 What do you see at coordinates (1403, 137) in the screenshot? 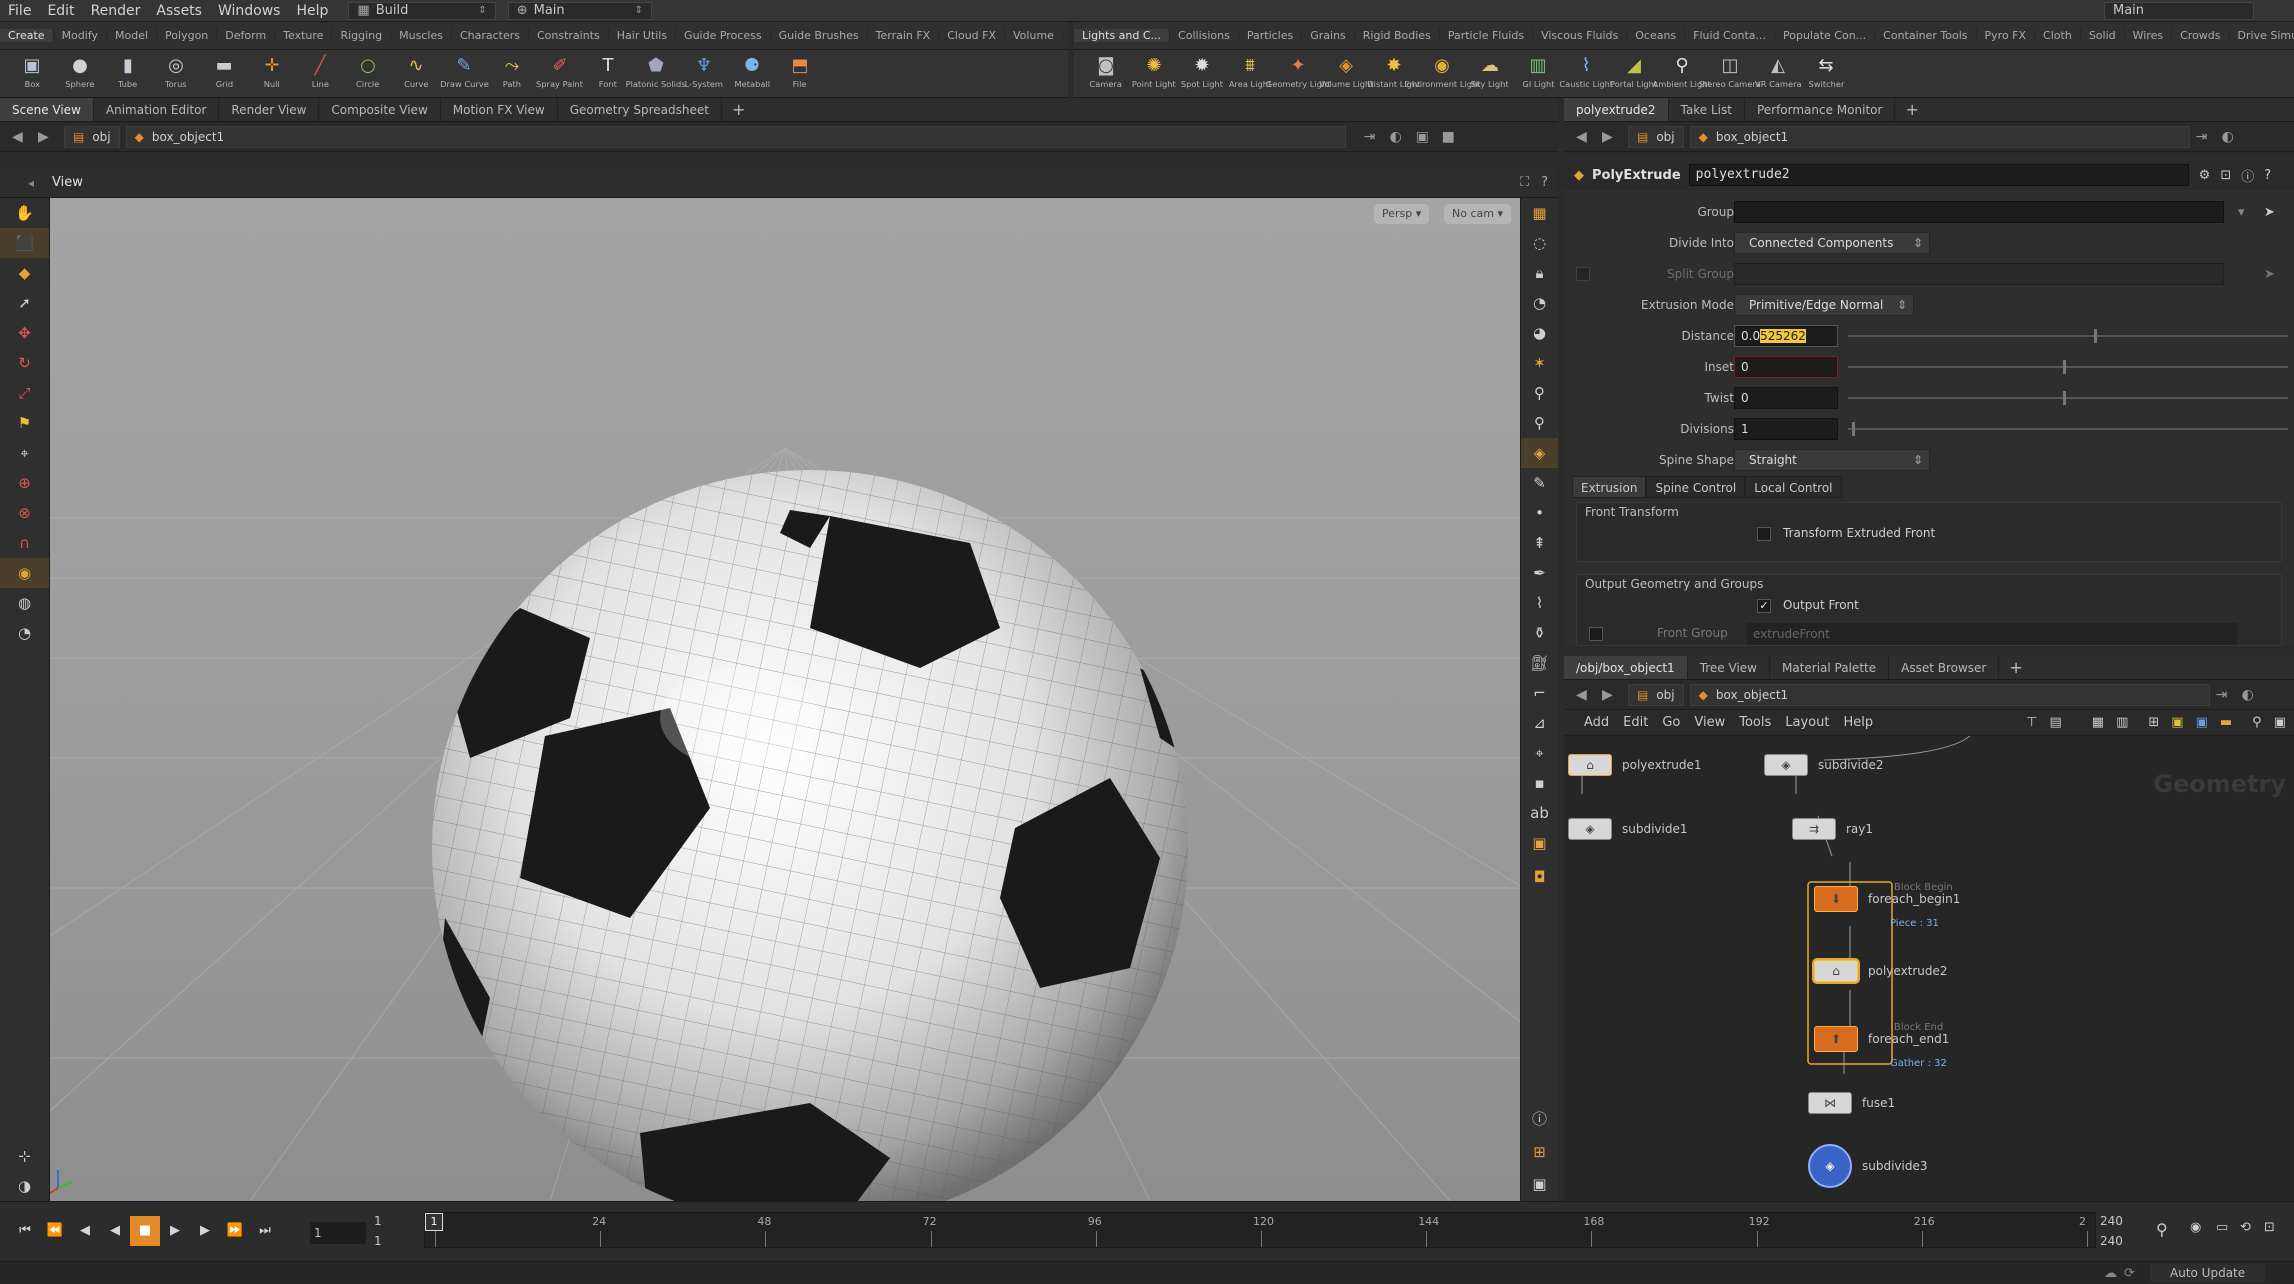
I see `link-icon: ◐` at bounding box center [1403, 137].